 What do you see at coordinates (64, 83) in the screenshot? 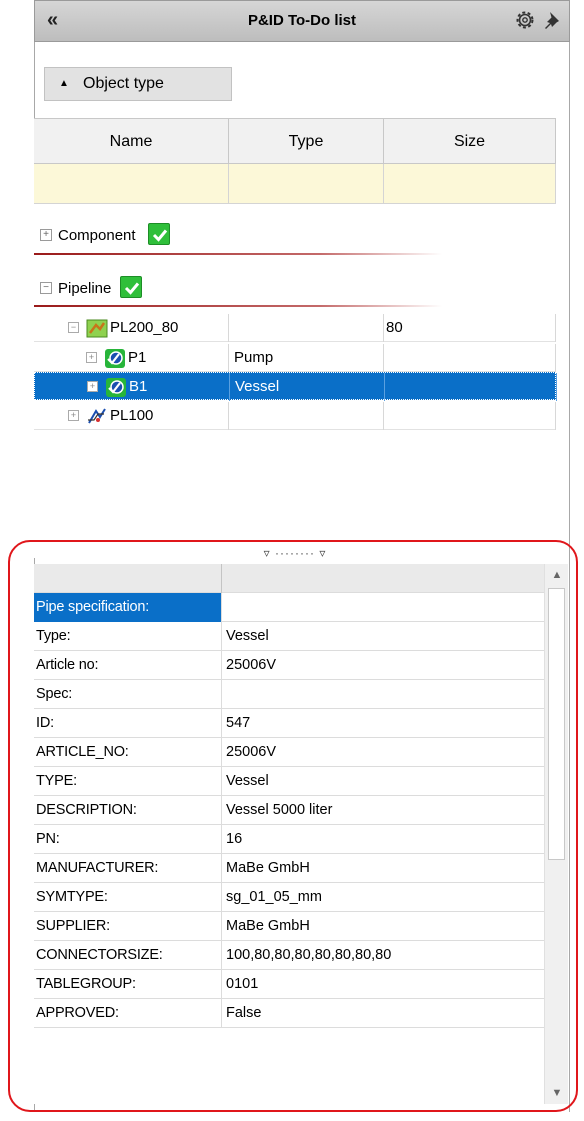
I see `sort-up-icon: ▲` at bounding box center [64, 83].